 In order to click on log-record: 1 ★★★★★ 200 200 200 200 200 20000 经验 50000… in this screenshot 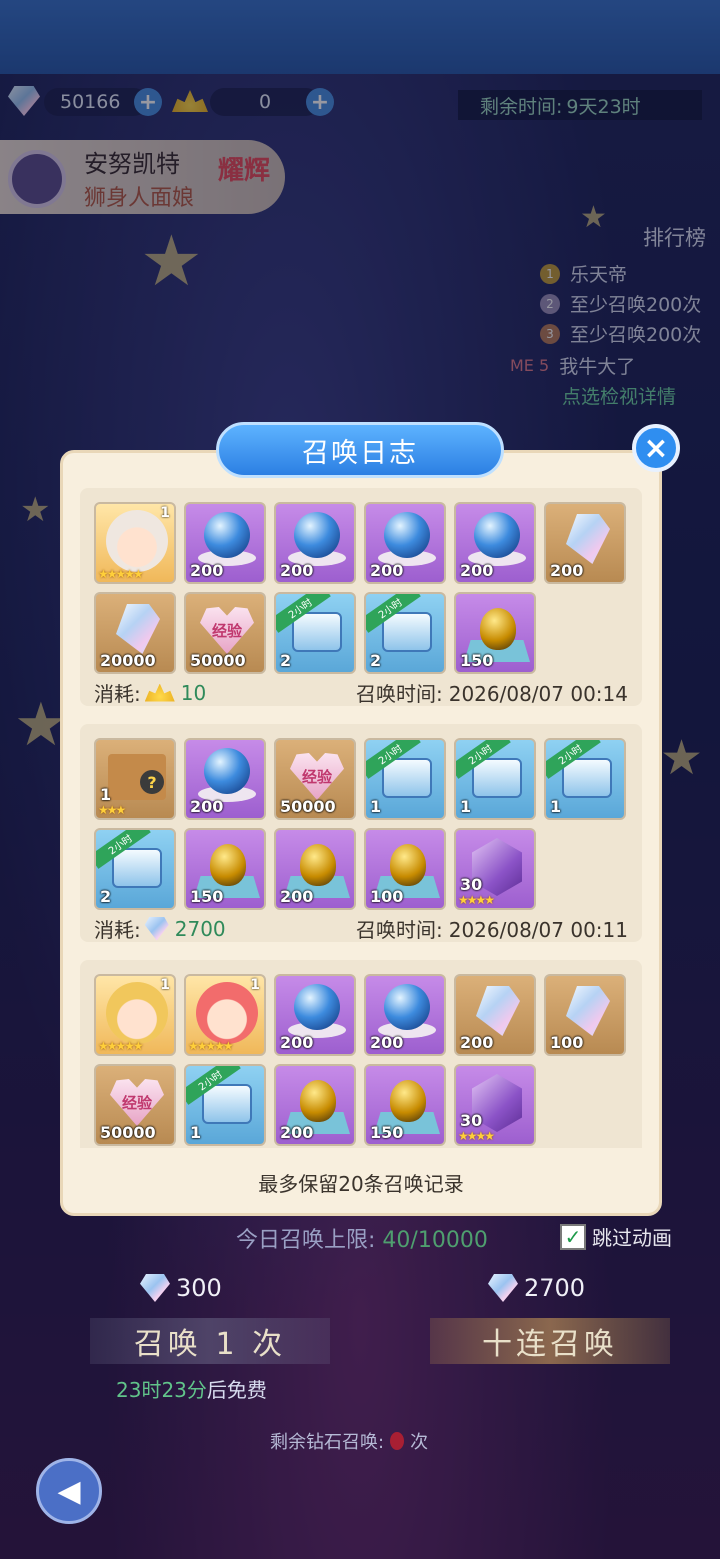, I will do `click(361, 597)`.